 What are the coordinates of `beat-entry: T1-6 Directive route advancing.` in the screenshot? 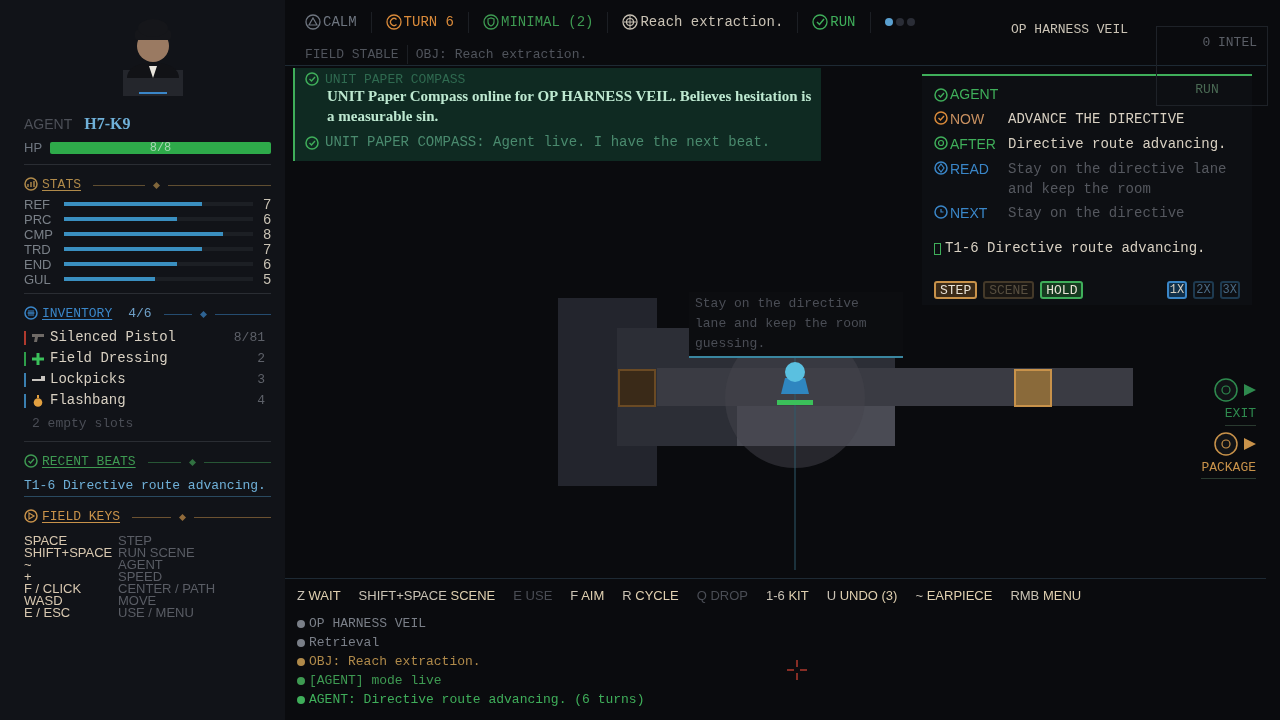 It's located at (147, 486).